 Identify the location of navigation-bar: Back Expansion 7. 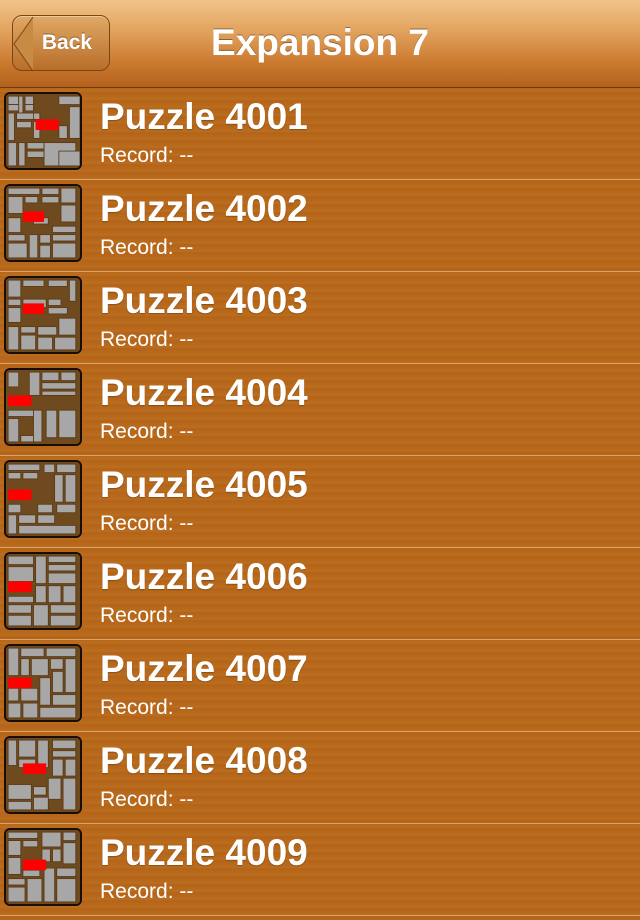
(320, 44).